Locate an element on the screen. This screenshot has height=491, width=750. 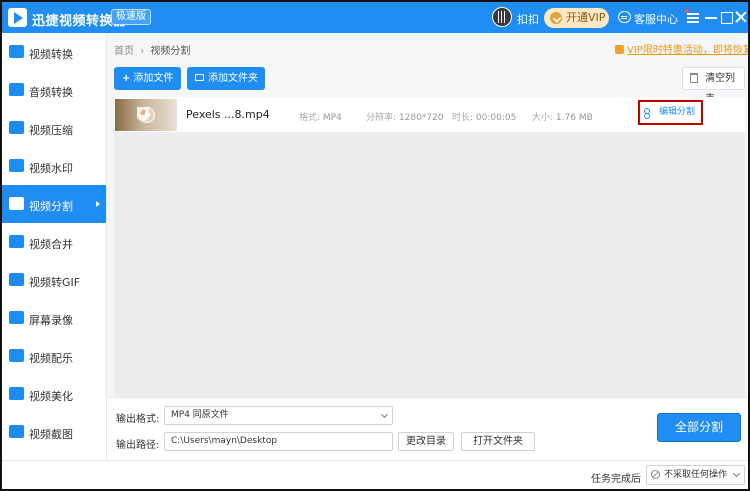
sidebar-item-label: 视频水印 is located at coordinates (51, 168).